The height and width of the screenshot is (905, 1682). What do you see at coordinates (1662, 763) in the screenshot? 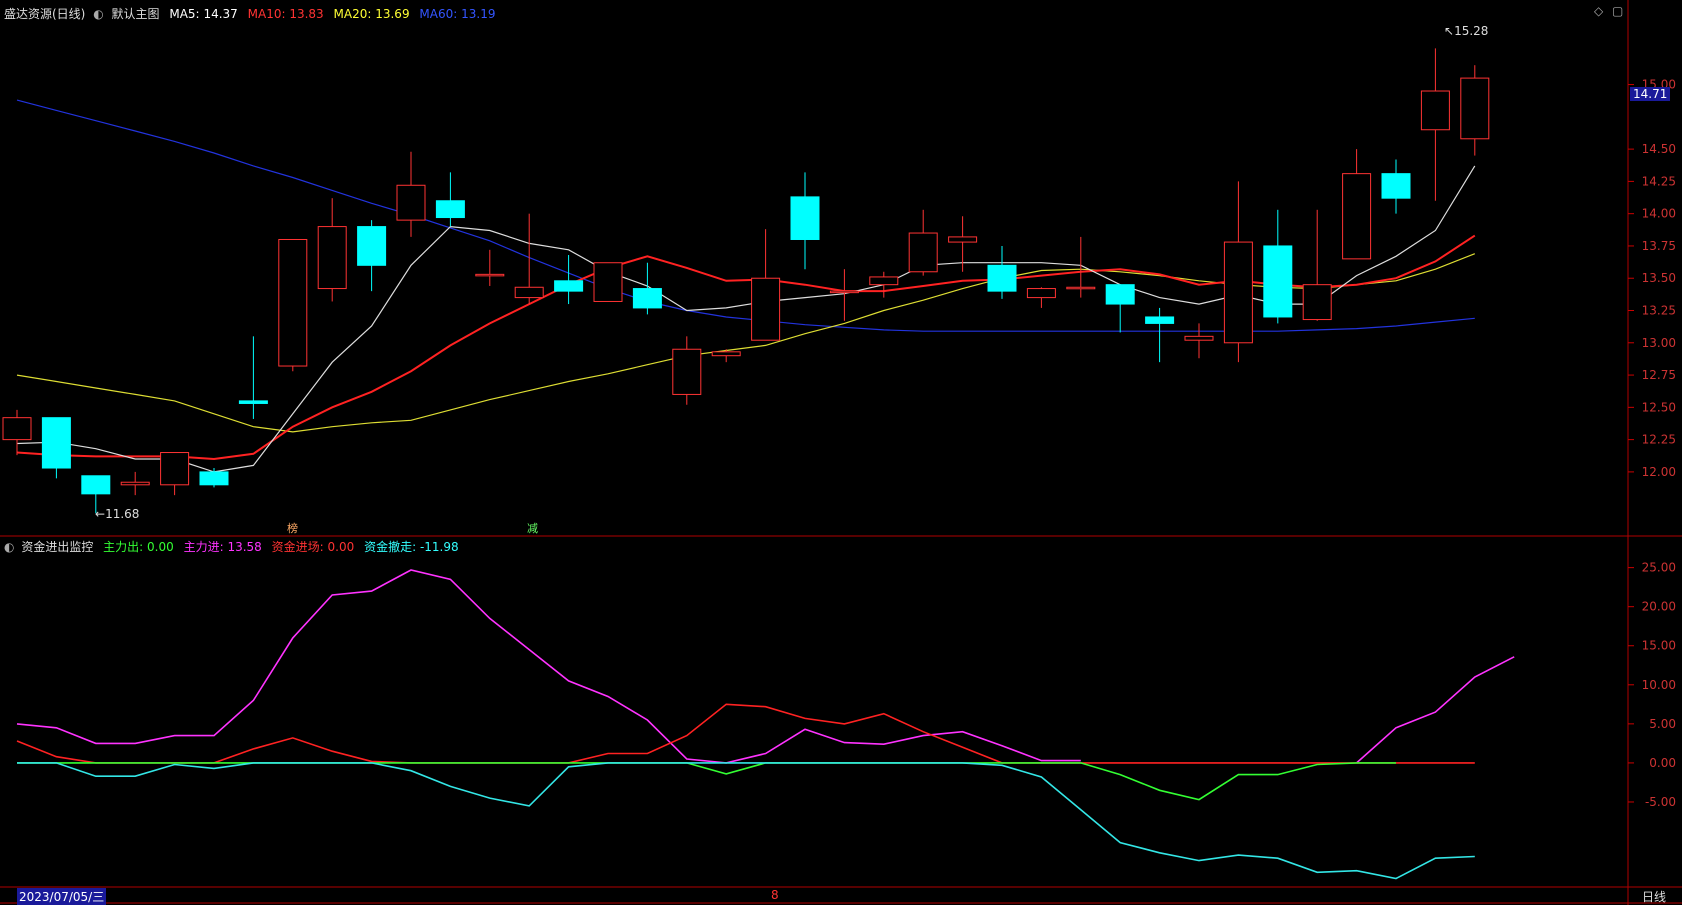
I see `y-tick-label: 0.00` at bounding box center [1662, 763].